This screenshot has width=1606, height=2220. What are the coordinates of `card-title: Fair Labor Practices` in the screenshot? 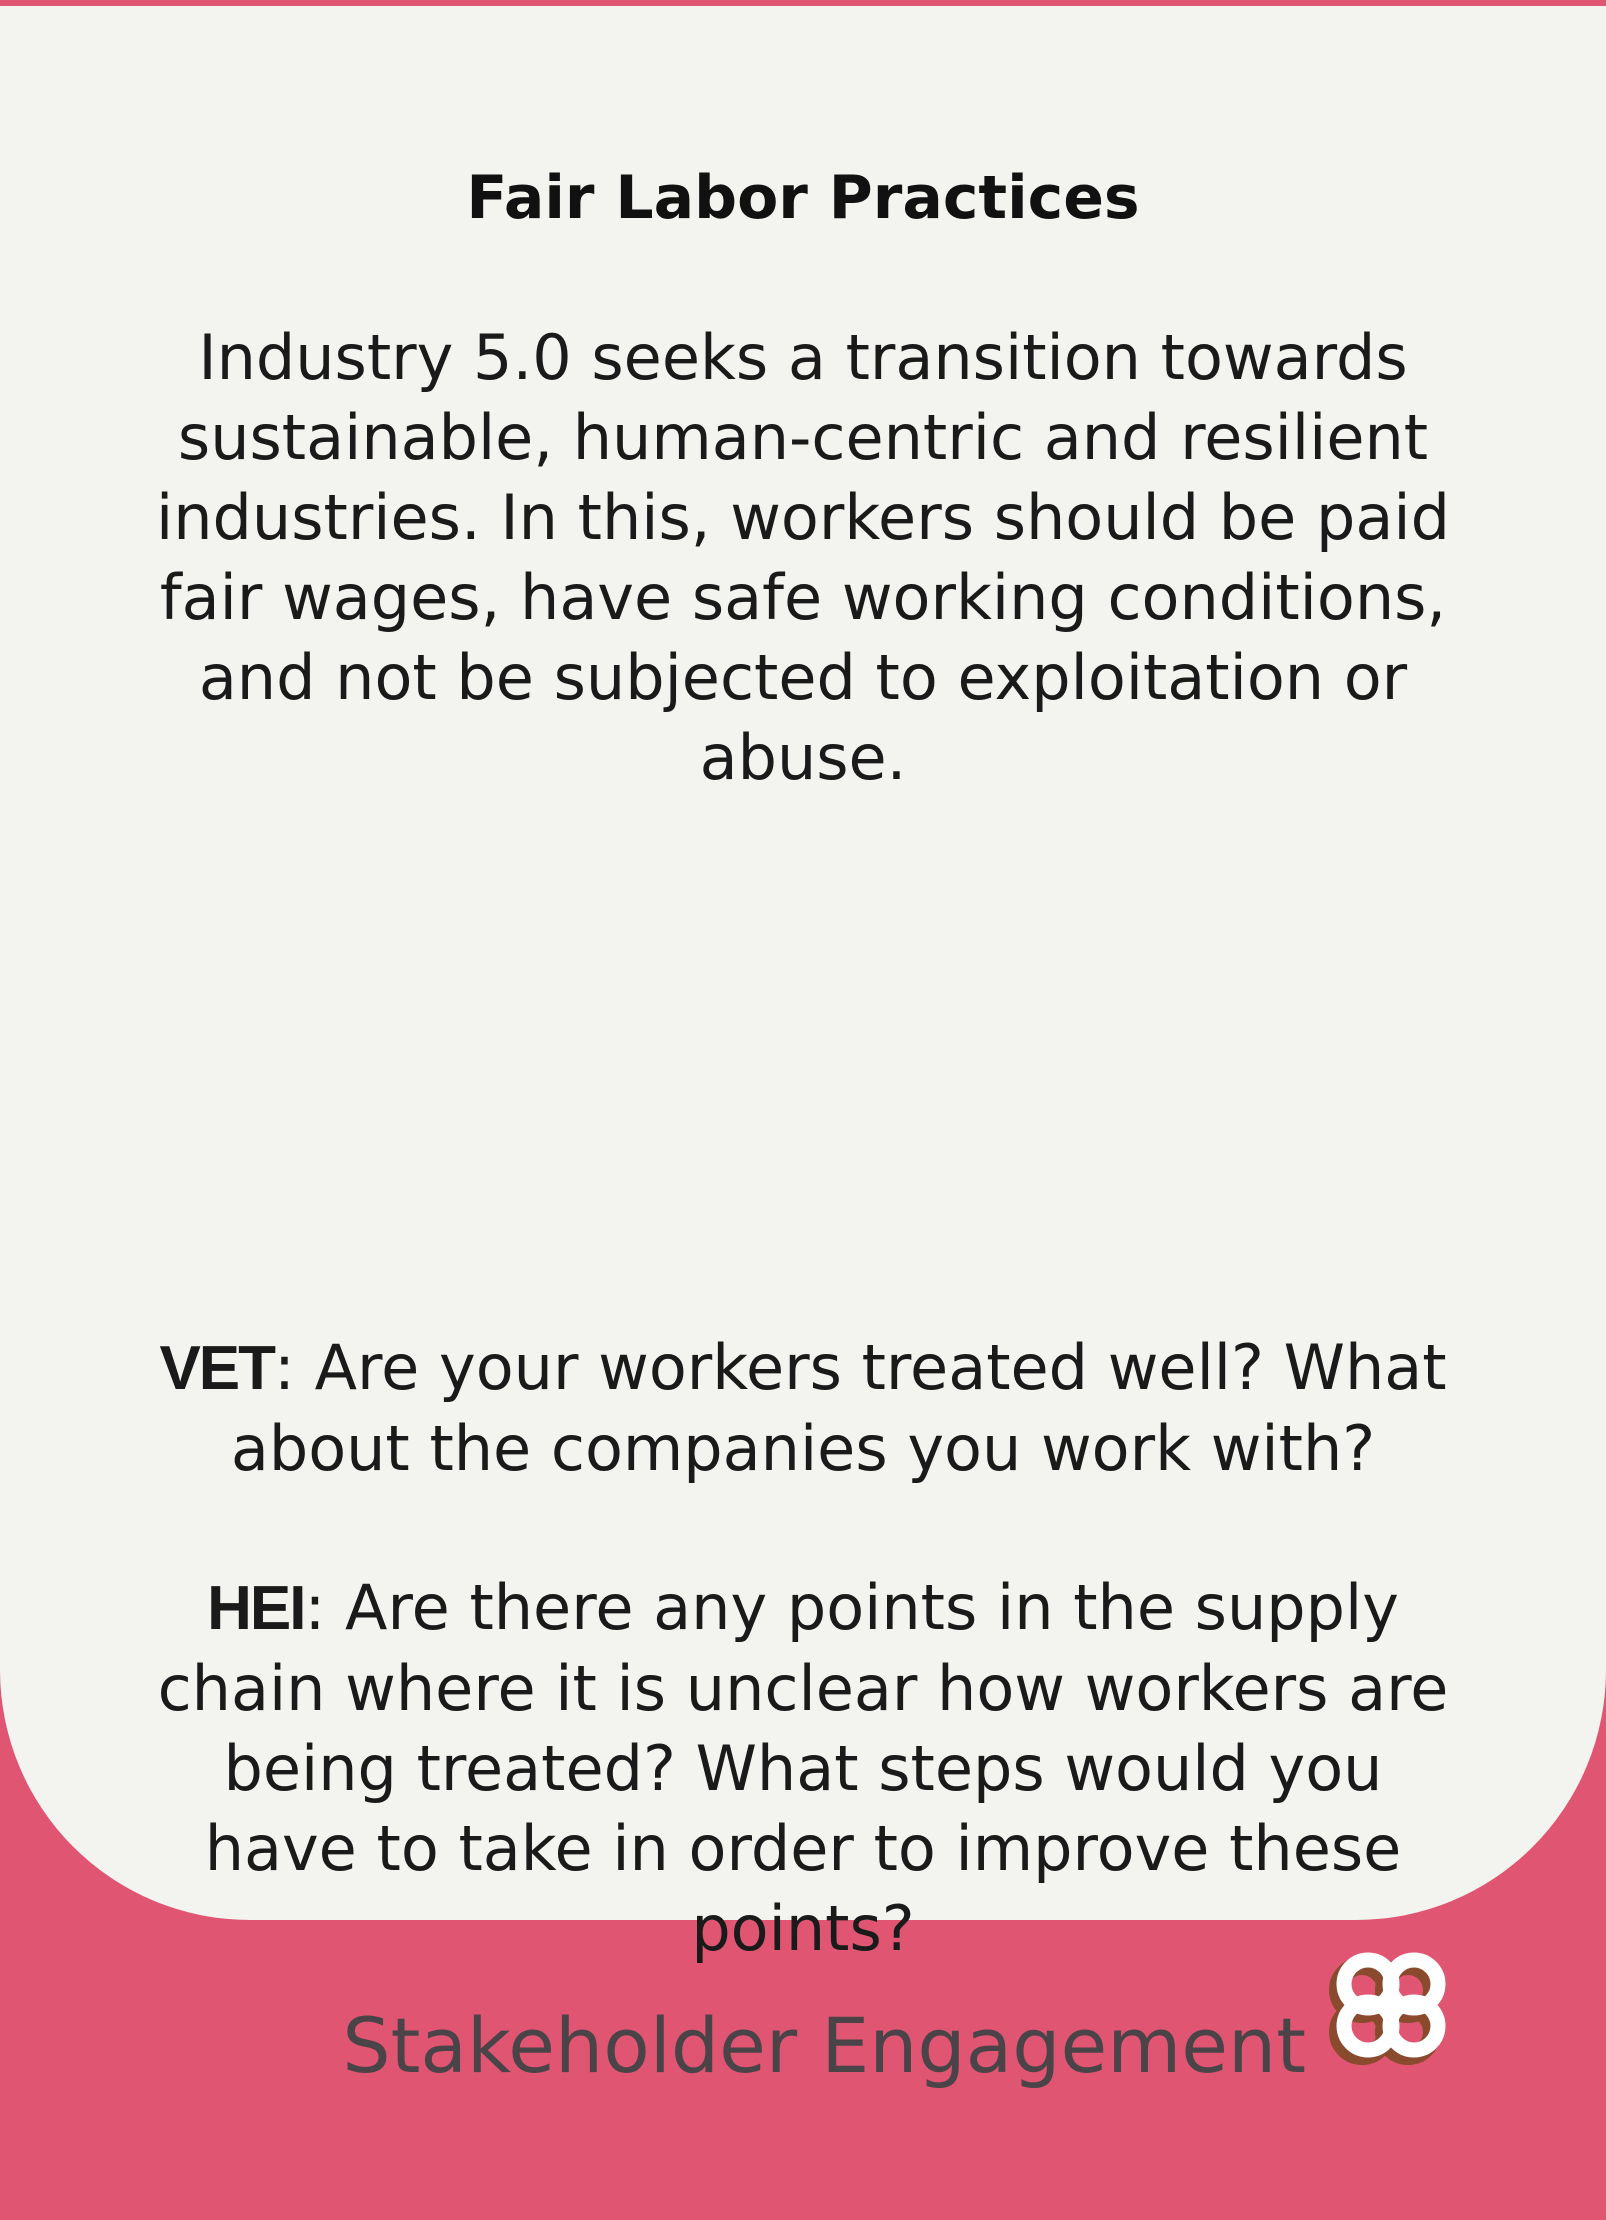 It's located at (803, 198).